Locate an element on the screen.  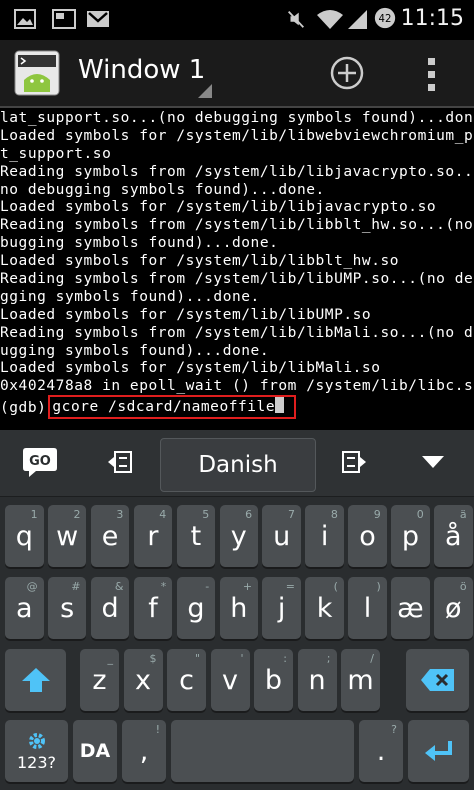
key-e: e3 is located at coordinates (110, 536).